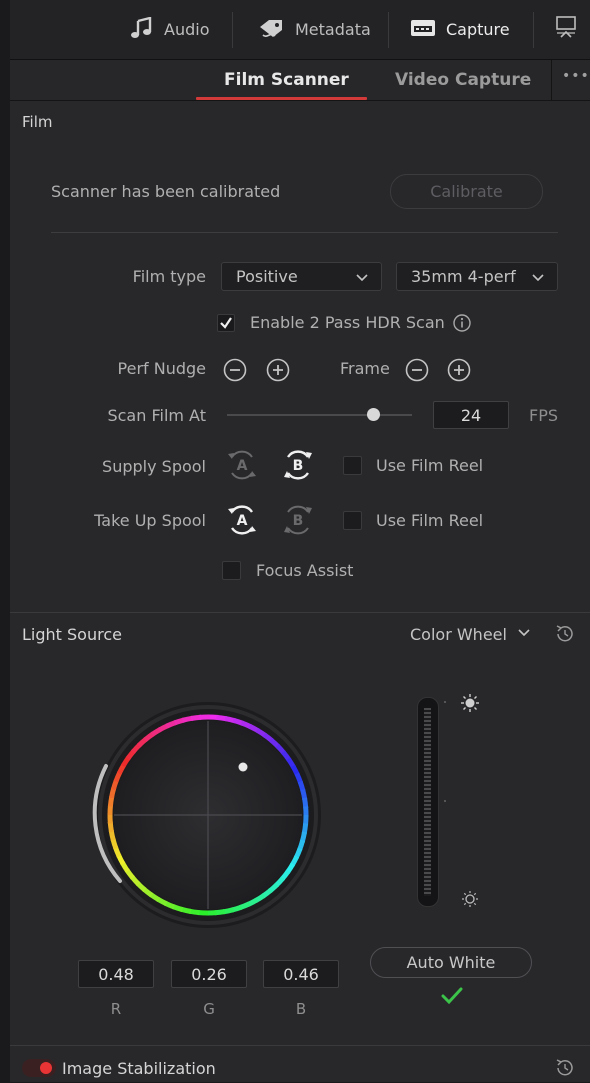  Describe the element at coordinates (543, 415) in the screenshot. I see `fps-unit: FPS` at that location.